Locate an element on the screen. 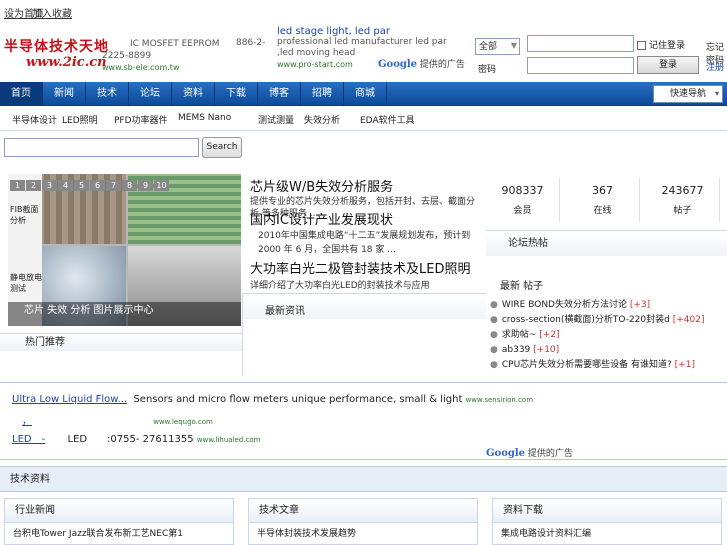  site-logo: 半导体技术天地 is located at coordinates (56, 46).